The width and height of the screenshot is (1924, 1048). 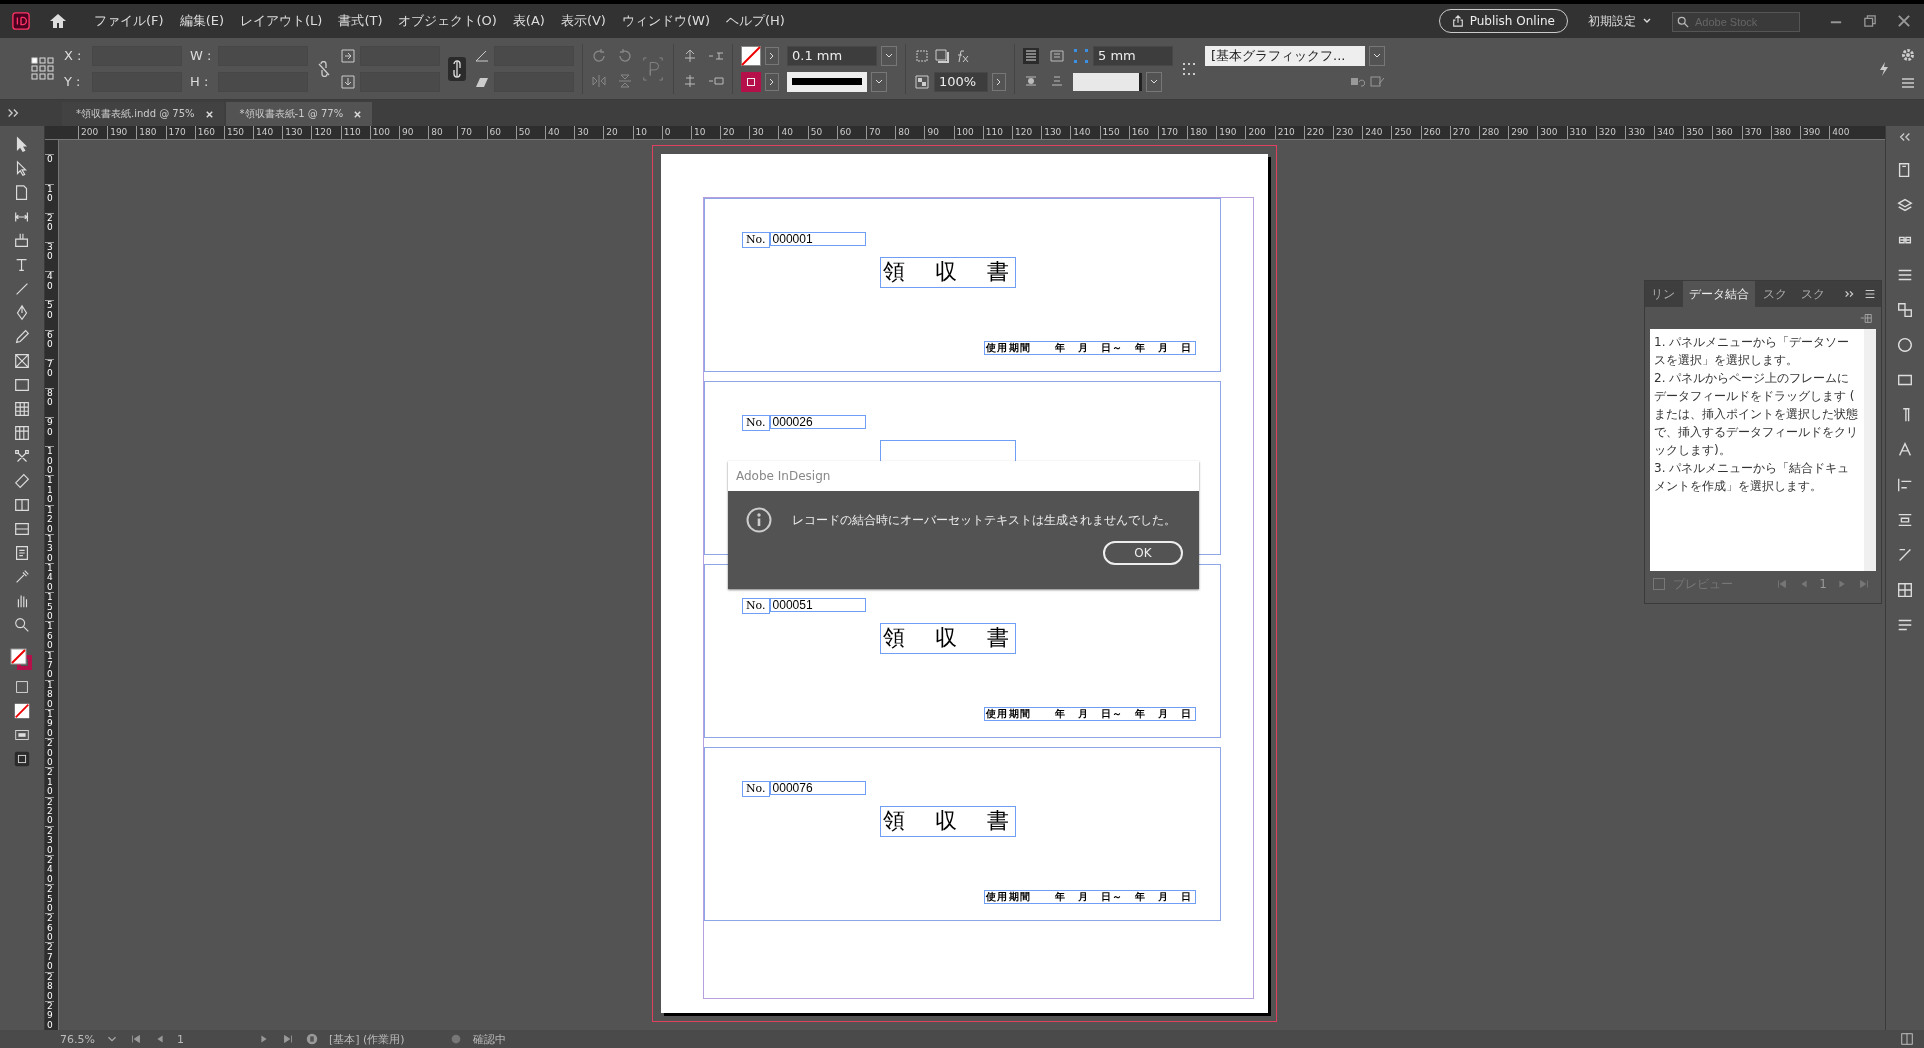 What do you see at coordinates (922, 81) in the screenshot?
I see `opacity-icon` at bounding box center [922, 81].